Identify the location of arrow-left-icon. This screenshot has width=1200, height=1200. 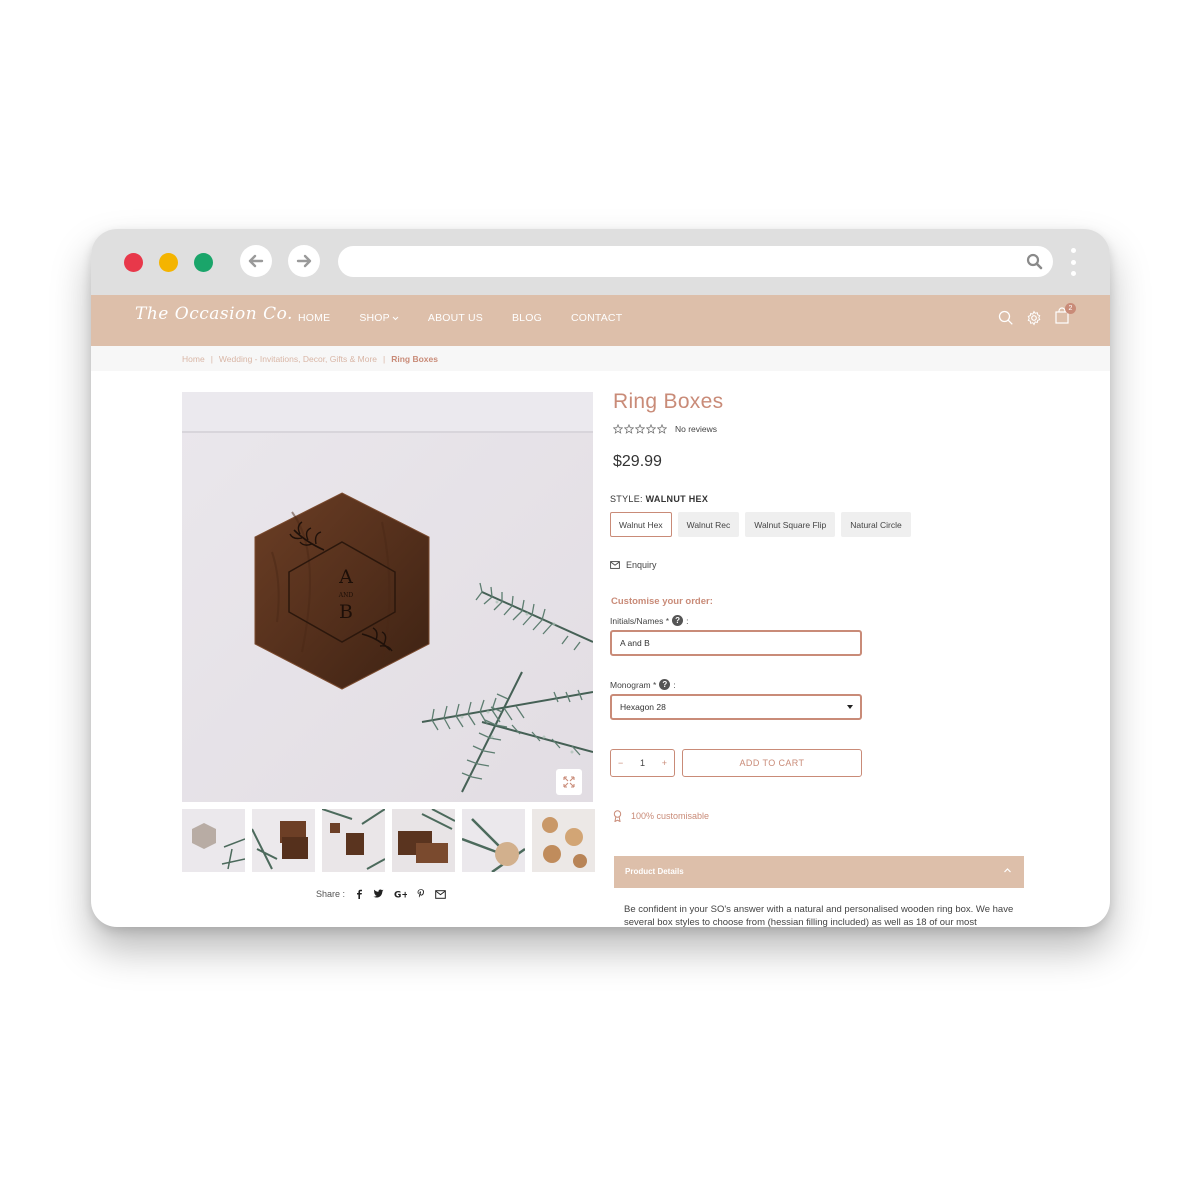
(256, 261).